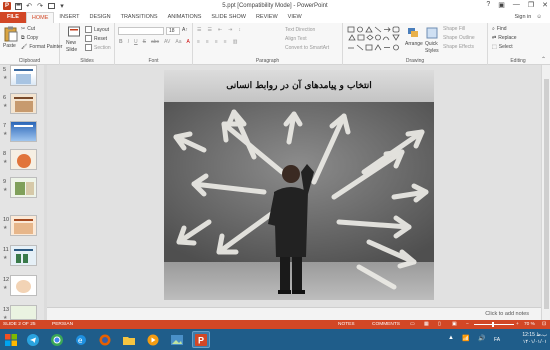 The height and width of the screenshot is (350, 550). What do you see at coordinates (451, 338) in the screenshot?
I see `tray-expand-icon: ▲` at bounding box center [451, 338].